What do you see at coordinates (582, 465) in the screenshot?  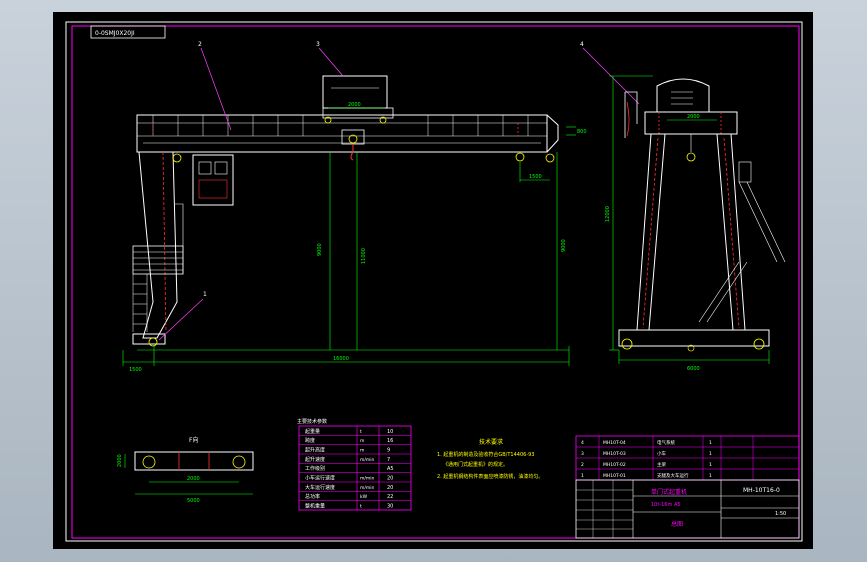 I see `bom-cell: 2` at bounding box center [582, 465].